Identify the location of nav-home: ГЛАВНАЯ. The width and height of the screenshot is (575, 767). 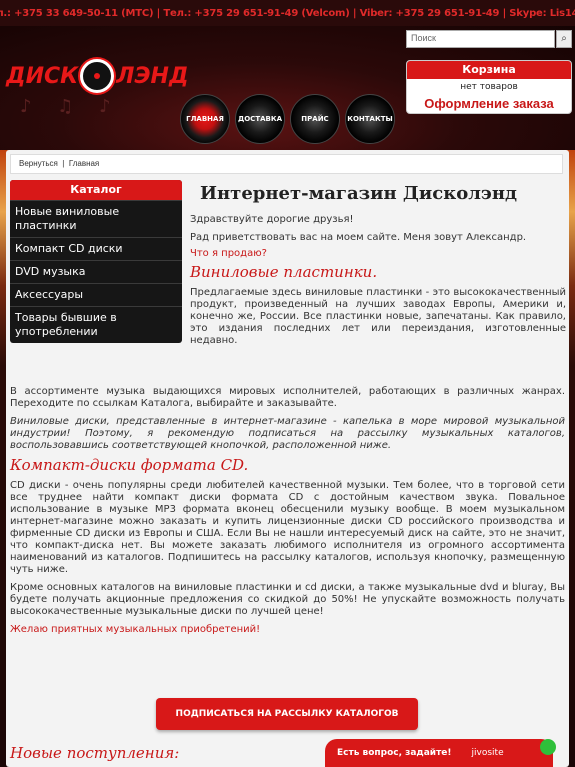
(205, 119).